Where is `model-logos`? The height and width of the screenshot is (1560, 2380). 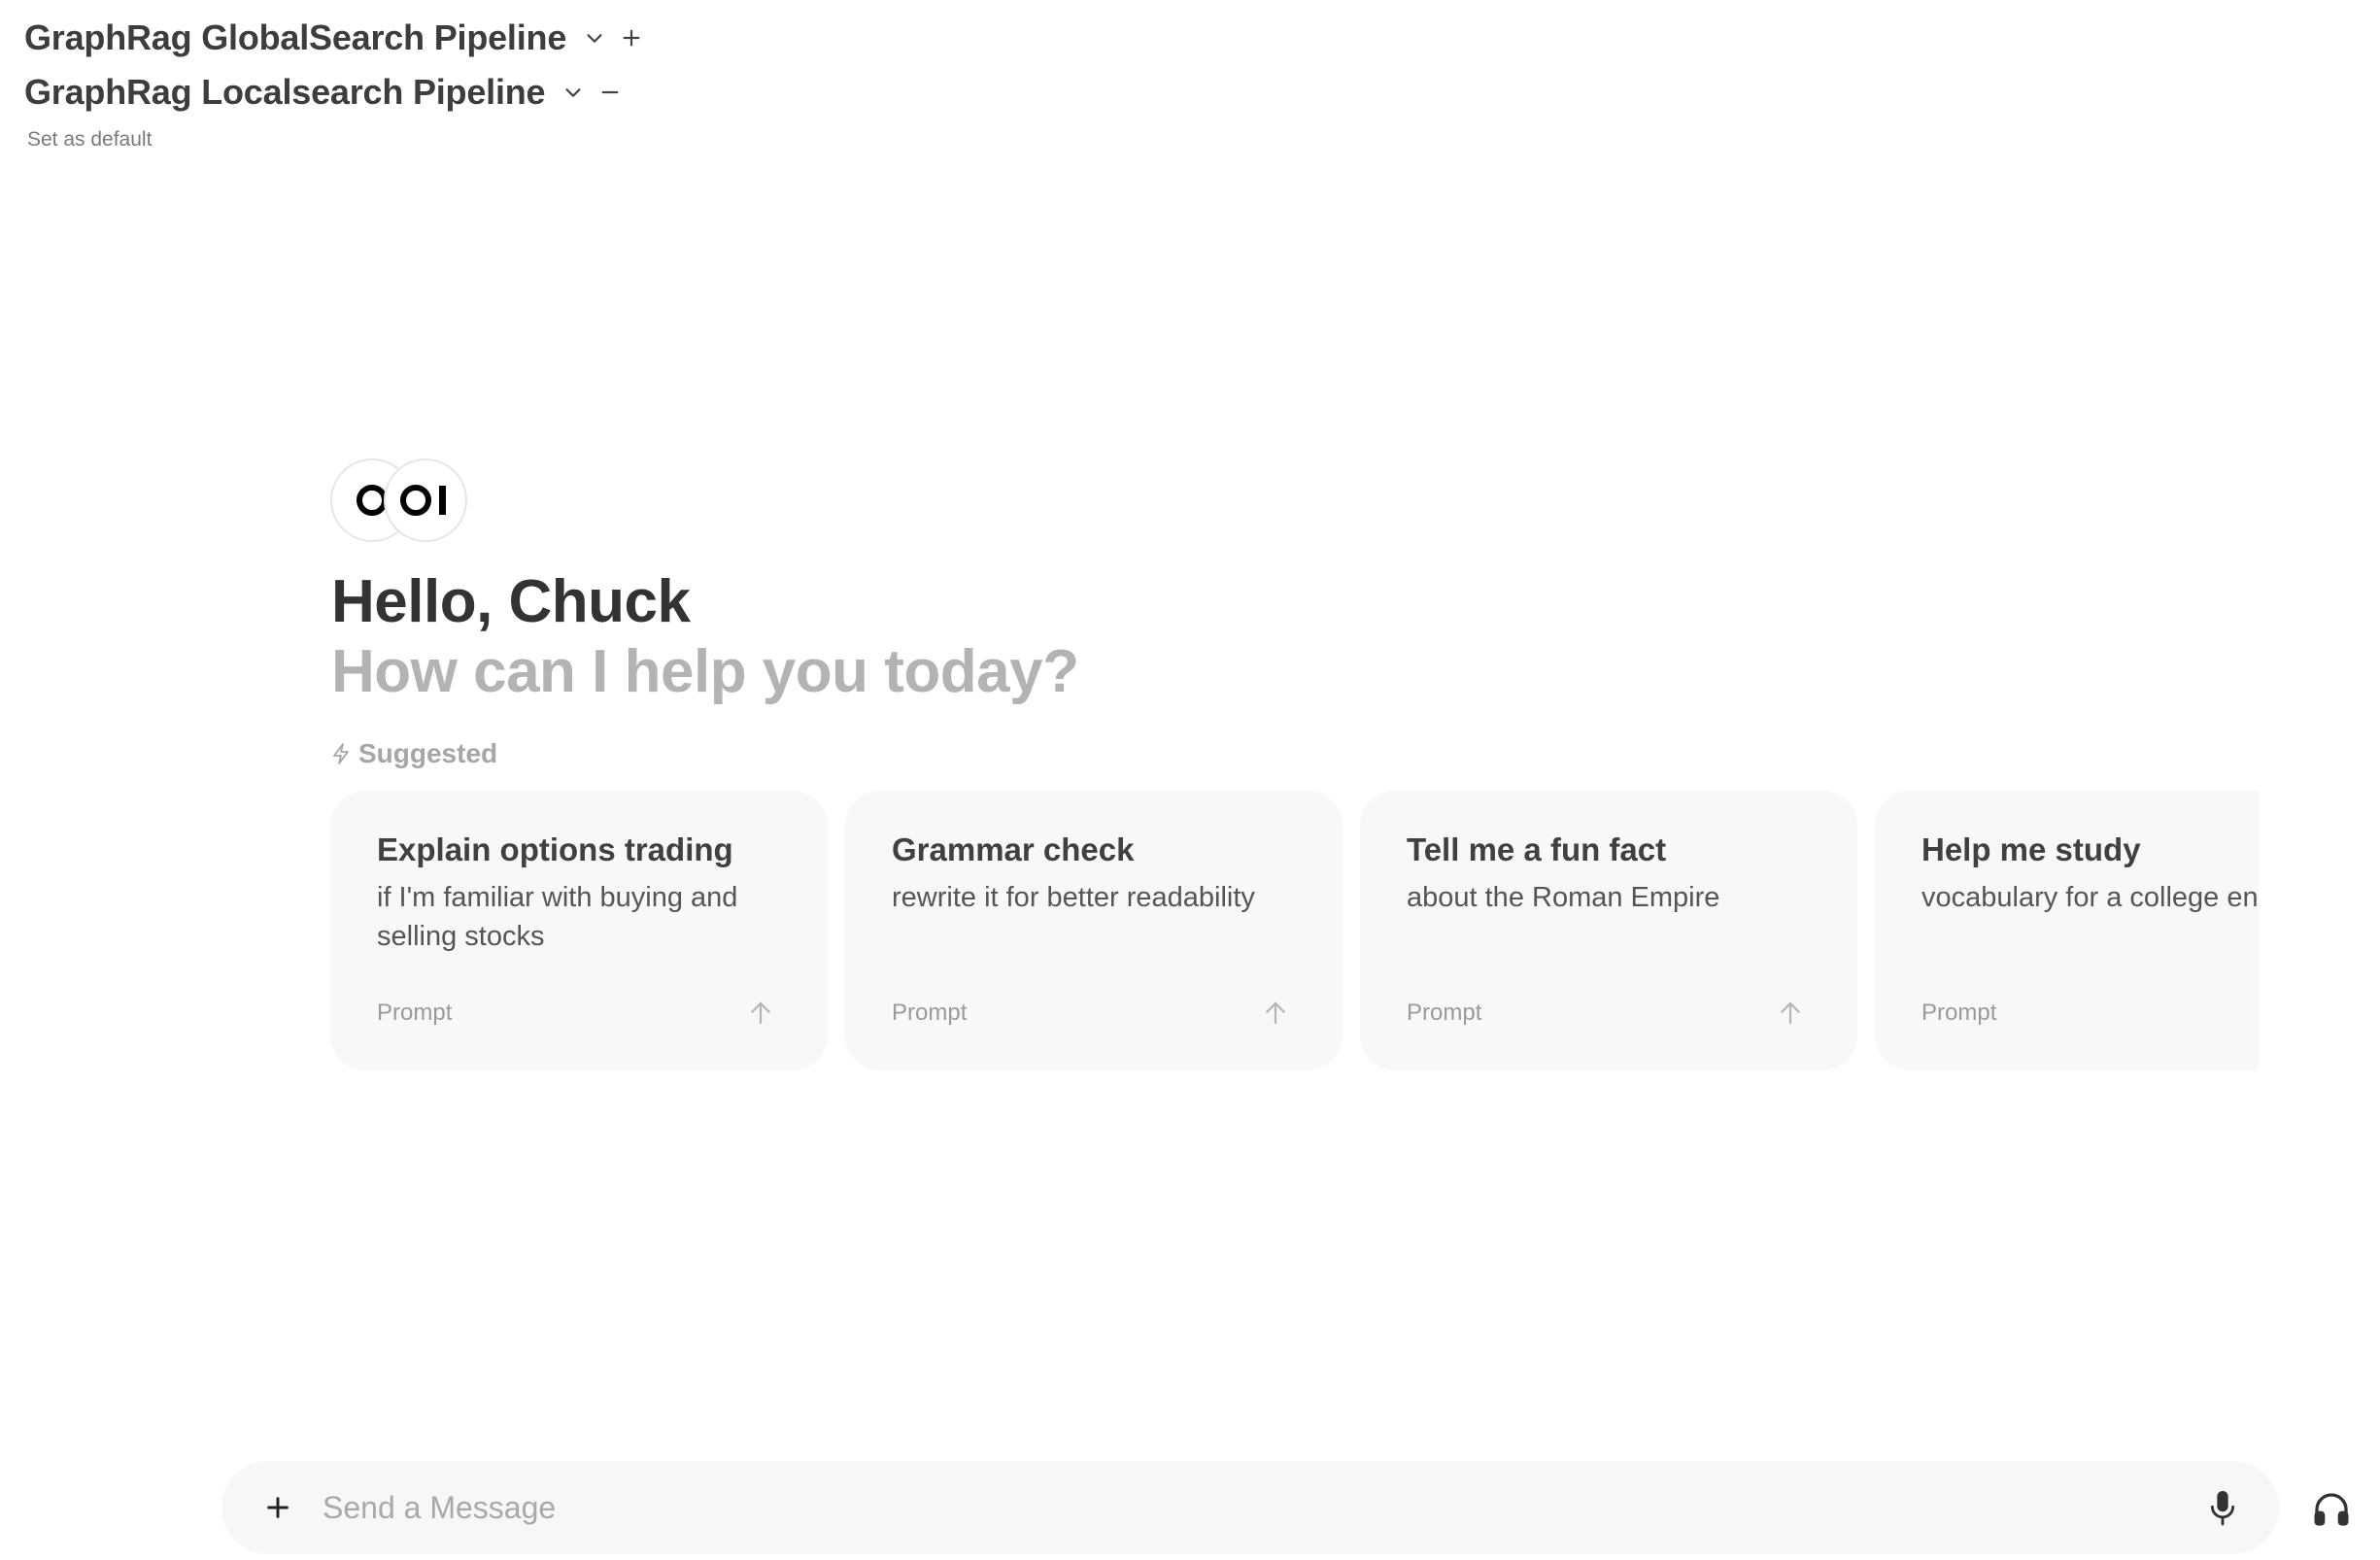
model-logos is located at coordinates (403, 501).